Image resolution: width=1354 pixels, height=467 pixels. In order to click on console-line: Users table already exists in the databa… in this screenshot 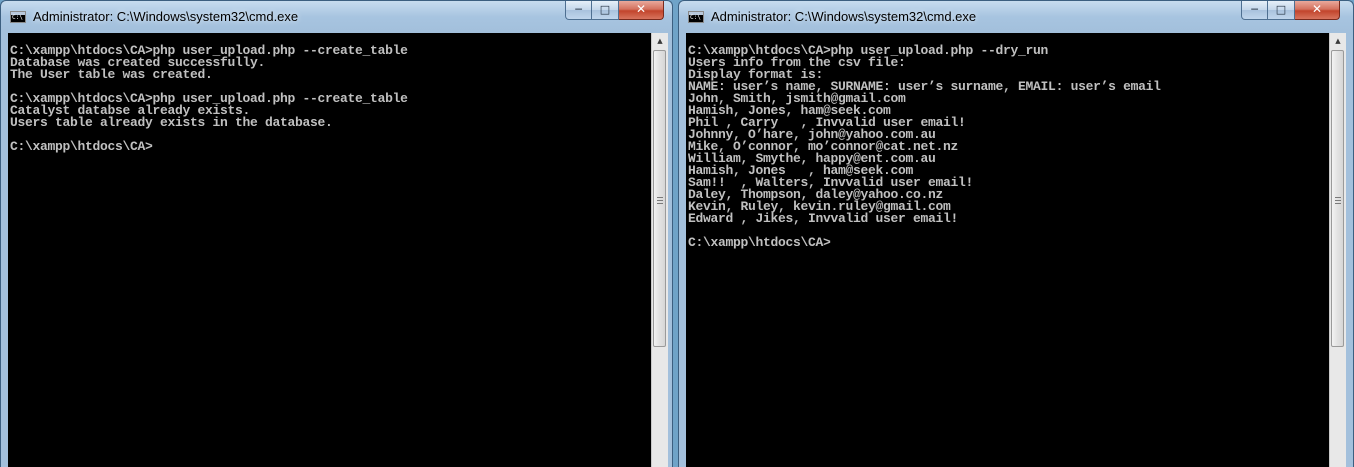, I will do `click(171, 122)`.